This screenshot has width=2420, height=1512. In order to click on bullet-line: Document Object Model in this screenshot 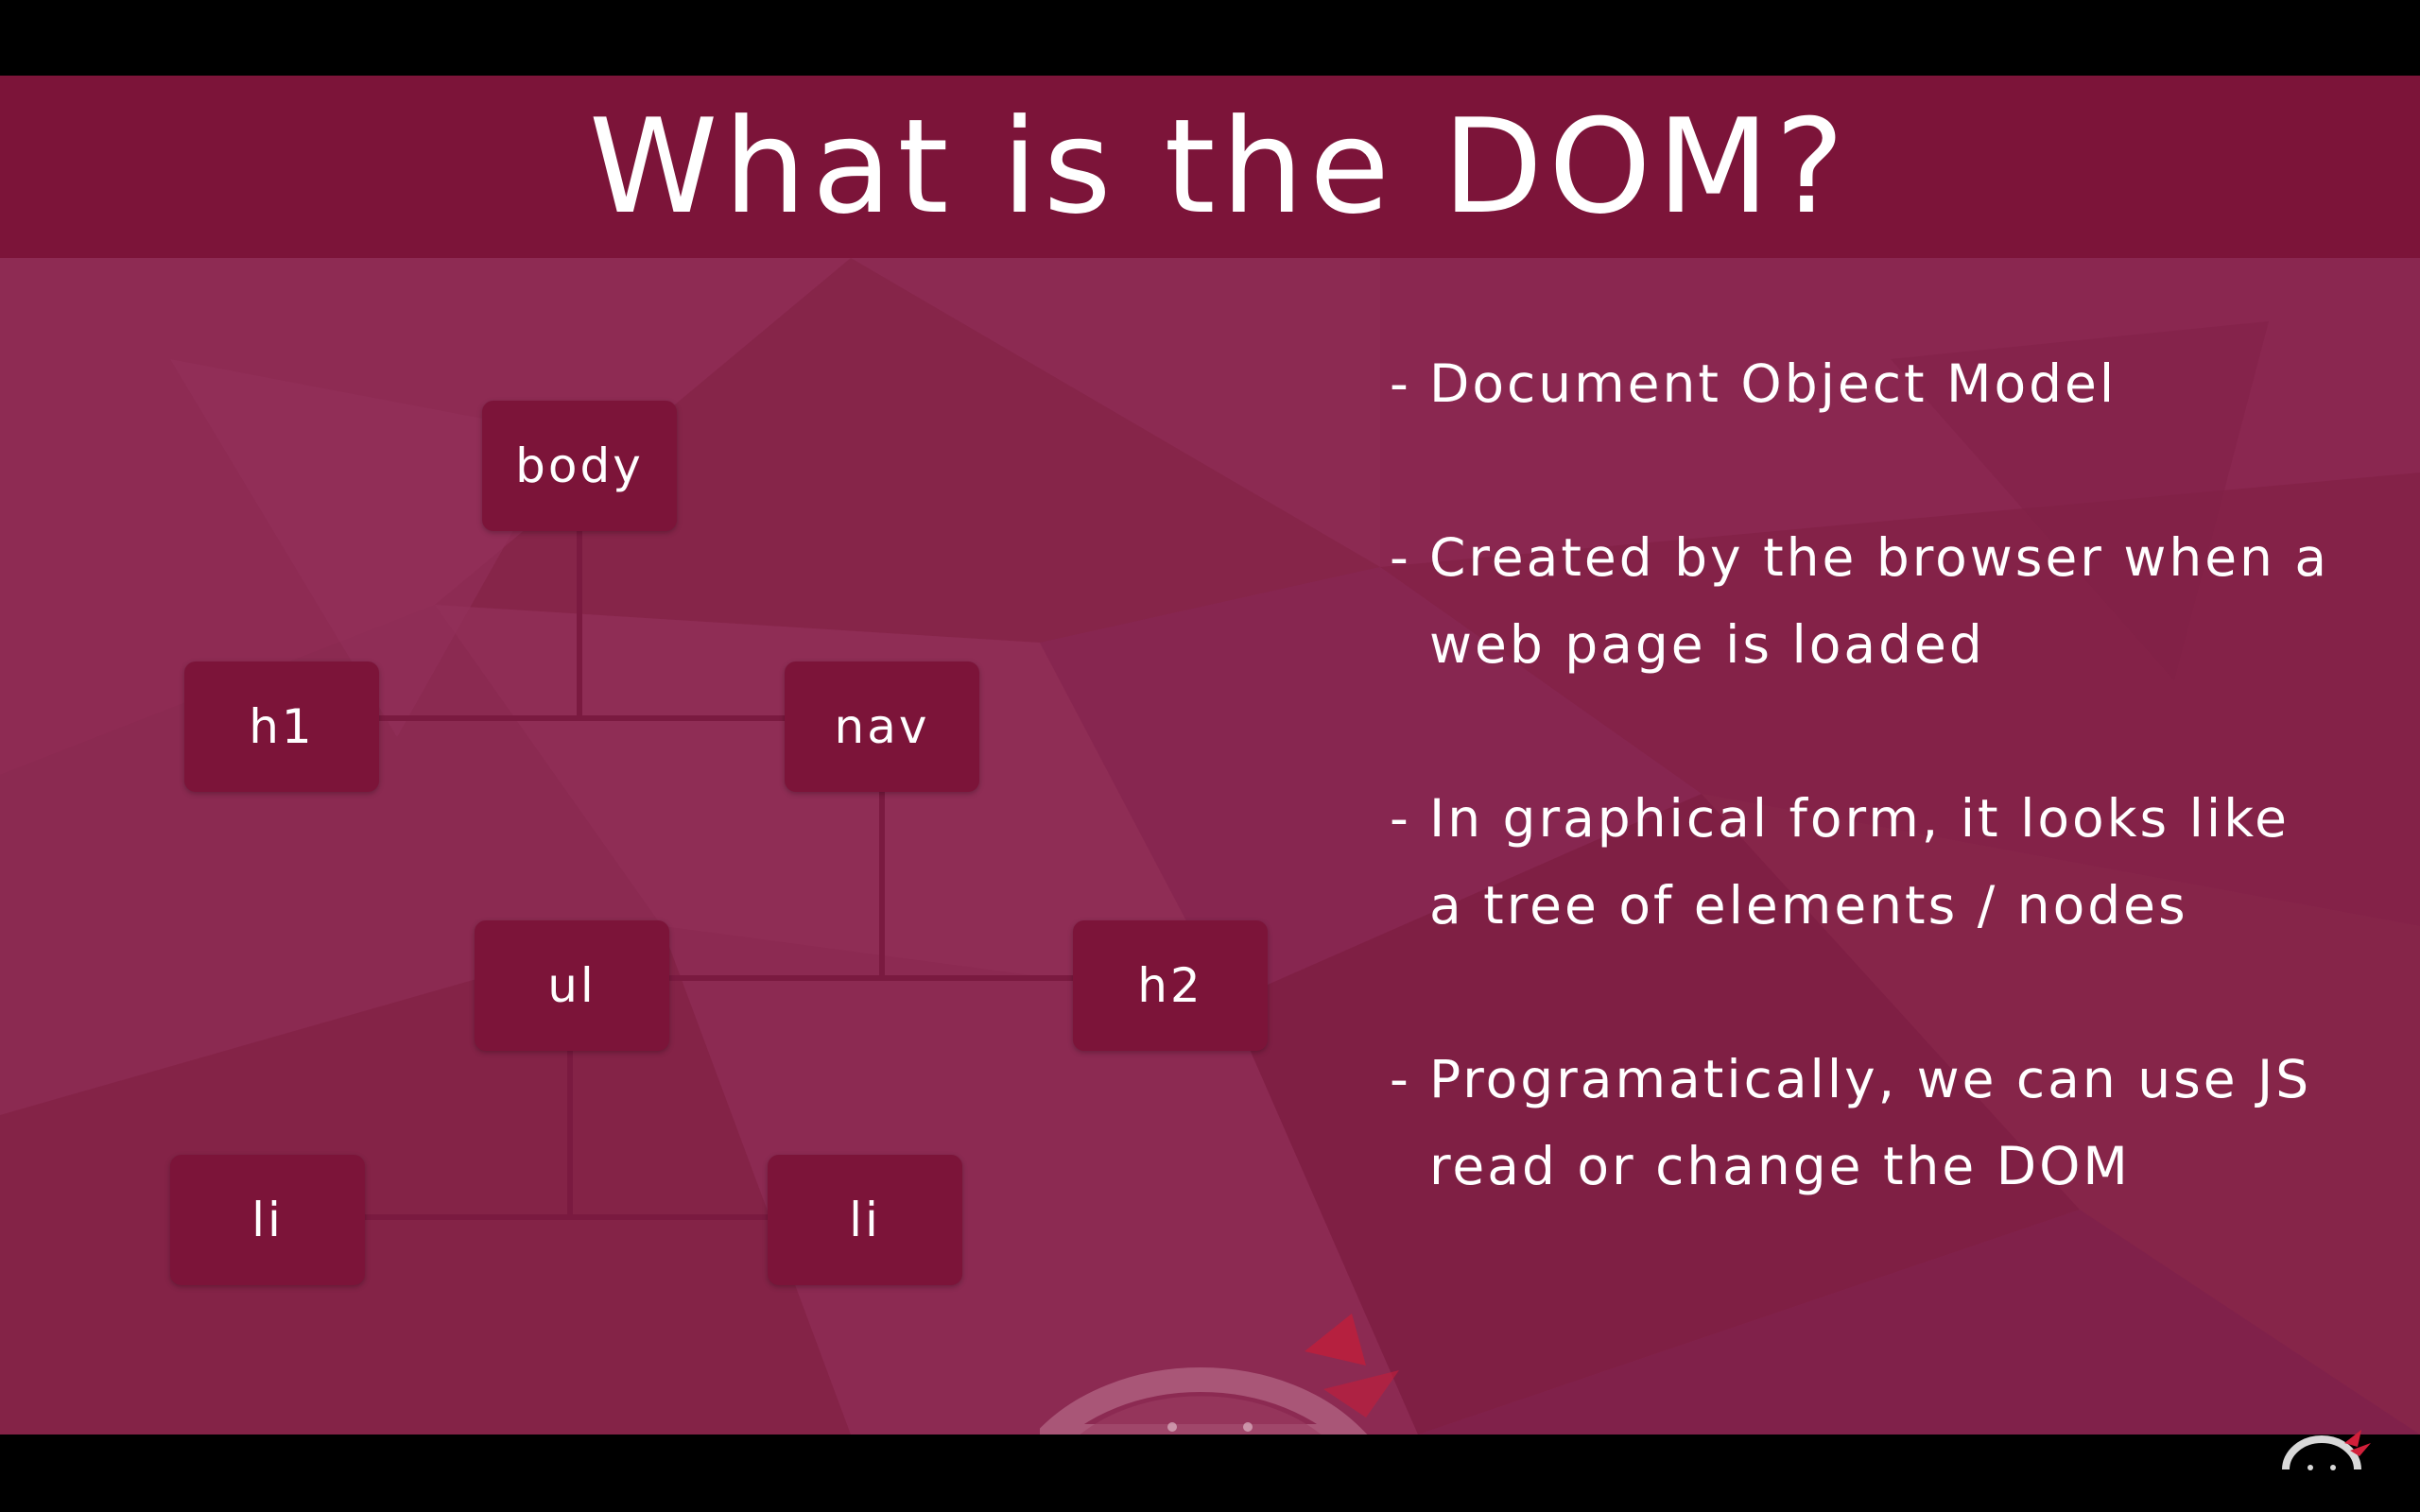, I will do `click(1773, 383)`.